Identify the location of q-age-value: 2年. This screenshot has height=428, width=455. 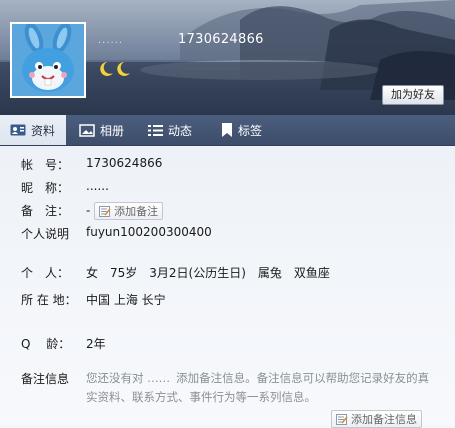
(96, 344).